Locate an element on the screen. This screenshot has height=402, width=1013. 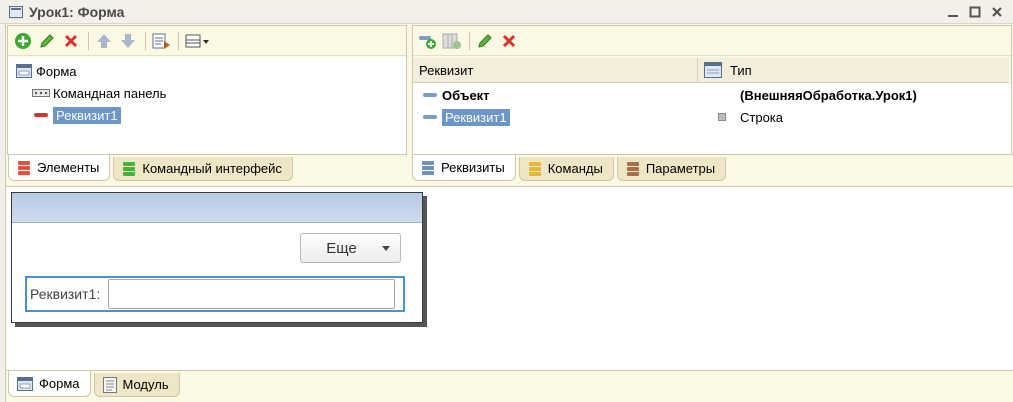
attributes-tabs: Реквизиты Команды Параметры is located at coordinates (569, 168).